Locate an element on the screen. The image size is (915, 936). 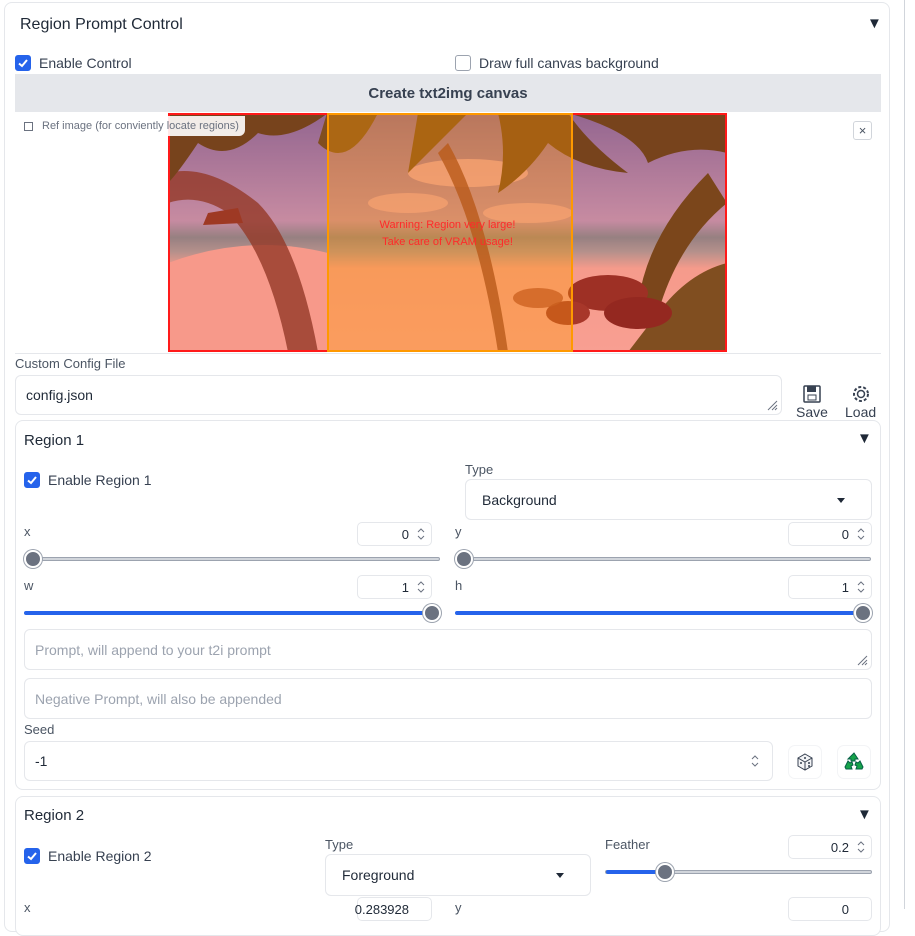
region1-h-slider is located at coordinates (663, 613).